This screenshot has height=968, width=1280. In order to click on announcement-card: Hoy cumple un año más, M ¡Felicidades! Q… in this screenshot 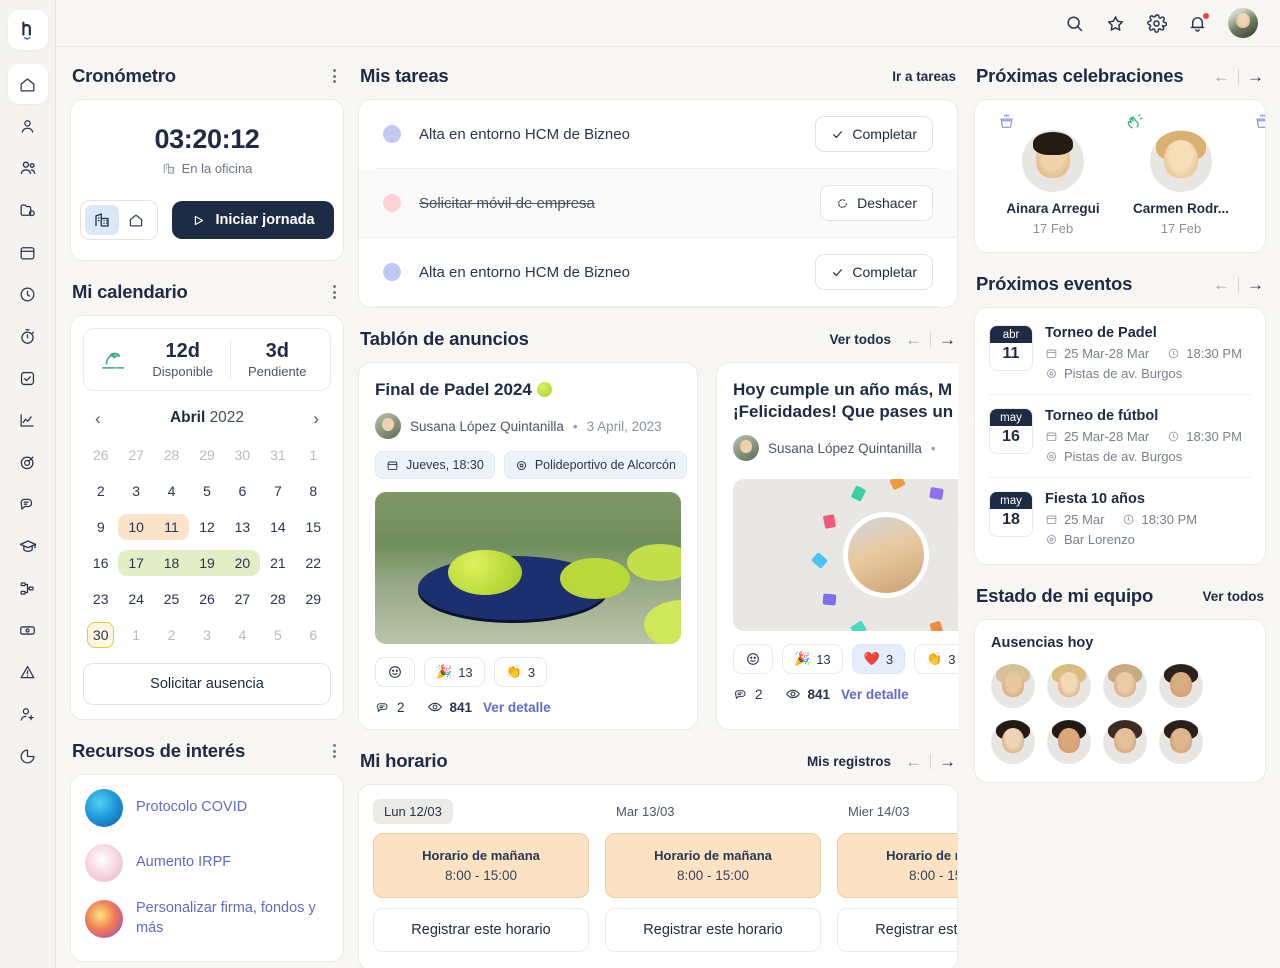, I will do `click(837, 546)`.